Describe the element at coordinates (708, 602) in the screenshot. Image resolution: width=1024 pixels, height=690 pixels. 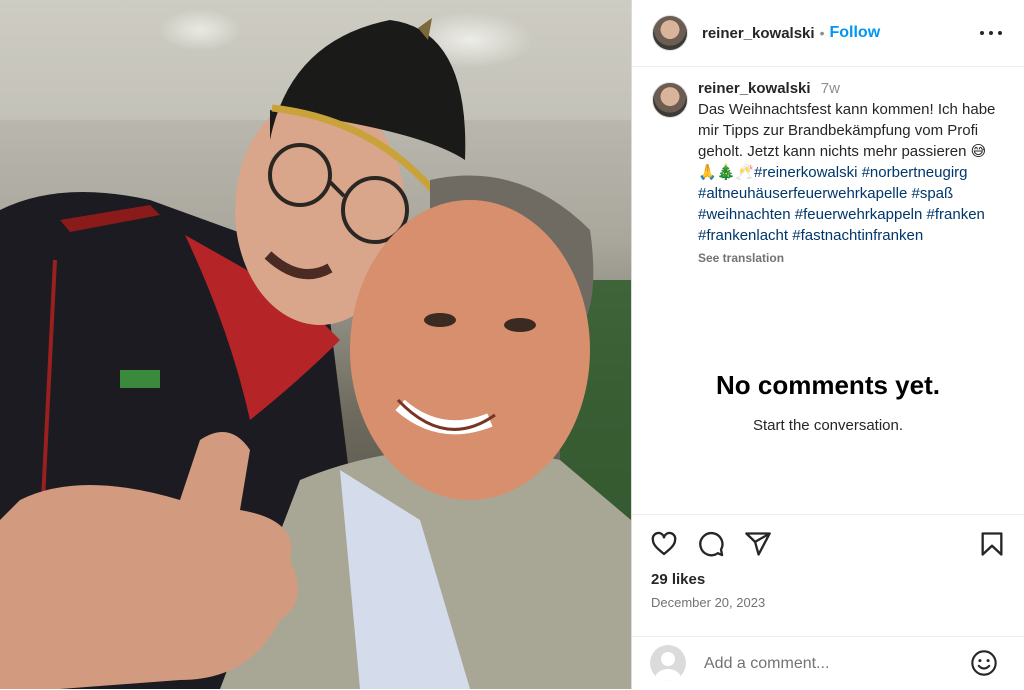
I see `post-date: December 20, 2023` at that location.